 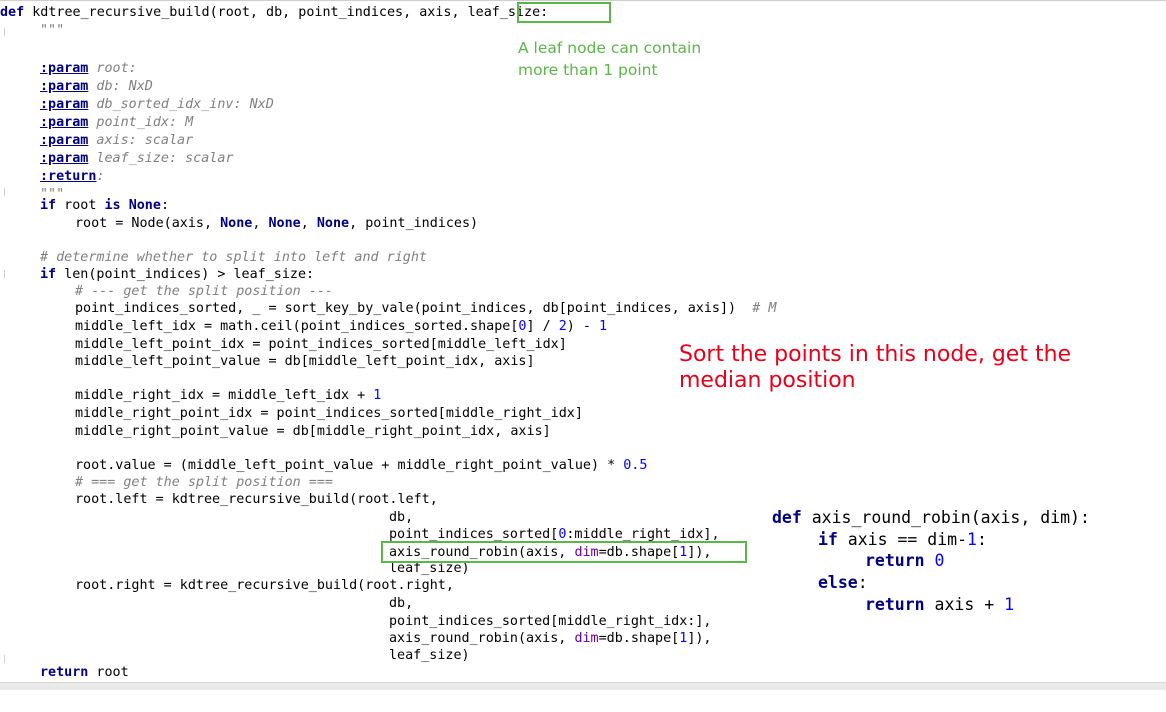 What do you see at coordinates (767, 380) in the screenshot?
I see `annotation-sort-line2: median position` at bounding box center [767, 380].